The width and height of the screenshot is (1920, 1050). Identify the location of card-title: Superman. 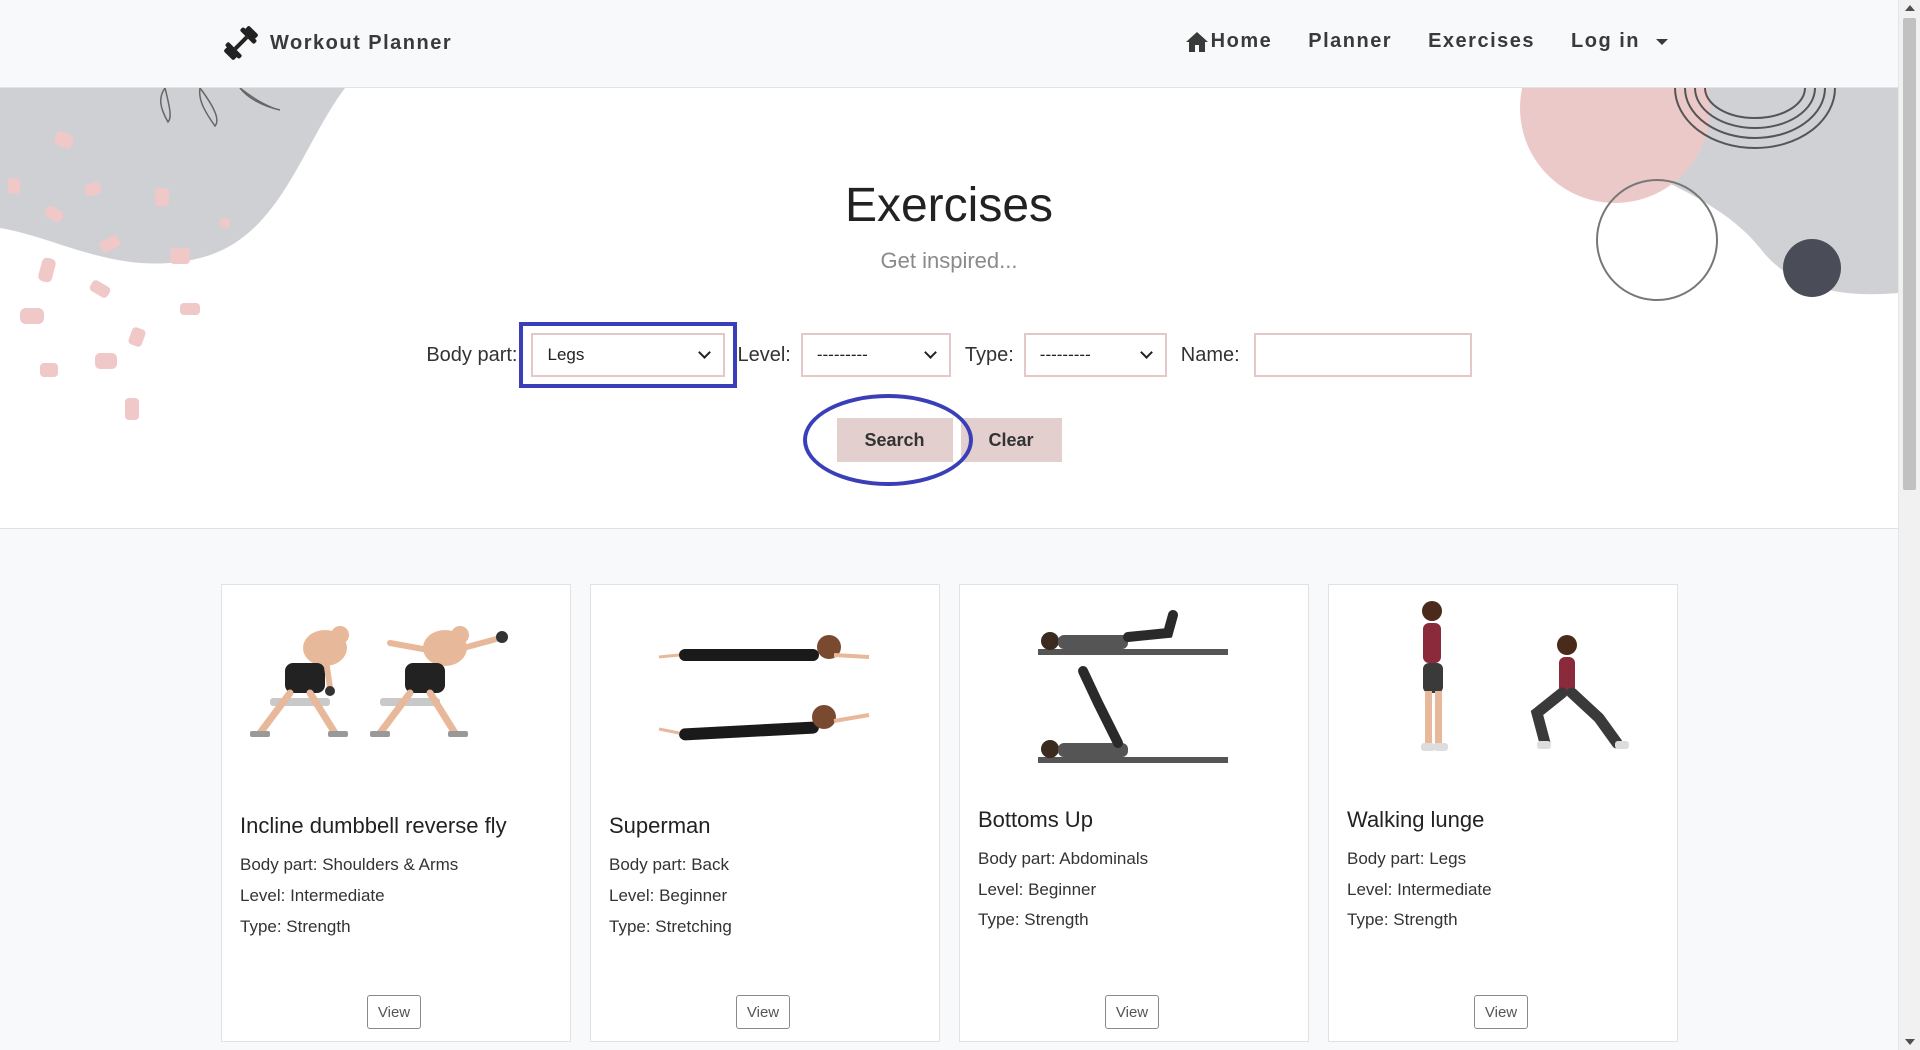
(660, 825).